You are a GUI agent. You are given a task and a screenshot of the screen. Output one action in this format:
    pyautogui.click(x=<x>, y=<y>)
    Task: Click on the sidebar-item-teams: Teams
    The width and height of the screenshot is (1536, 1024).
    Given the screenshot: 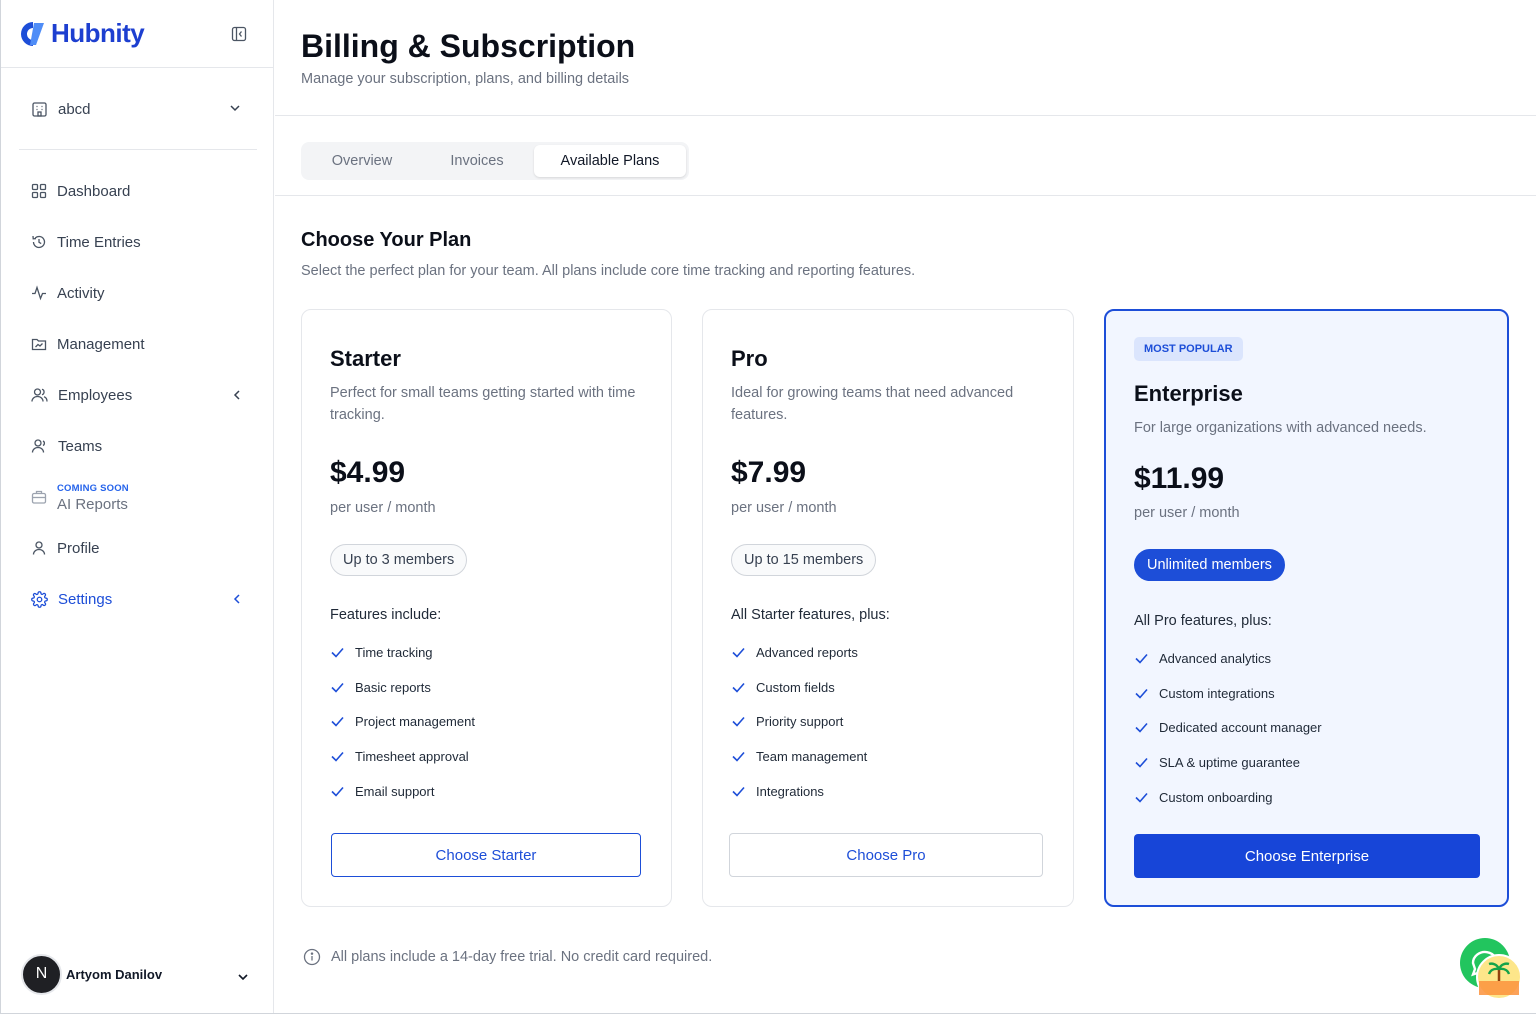 What is the action you would take?
    pyautogui.click(x=138, y=446)
    